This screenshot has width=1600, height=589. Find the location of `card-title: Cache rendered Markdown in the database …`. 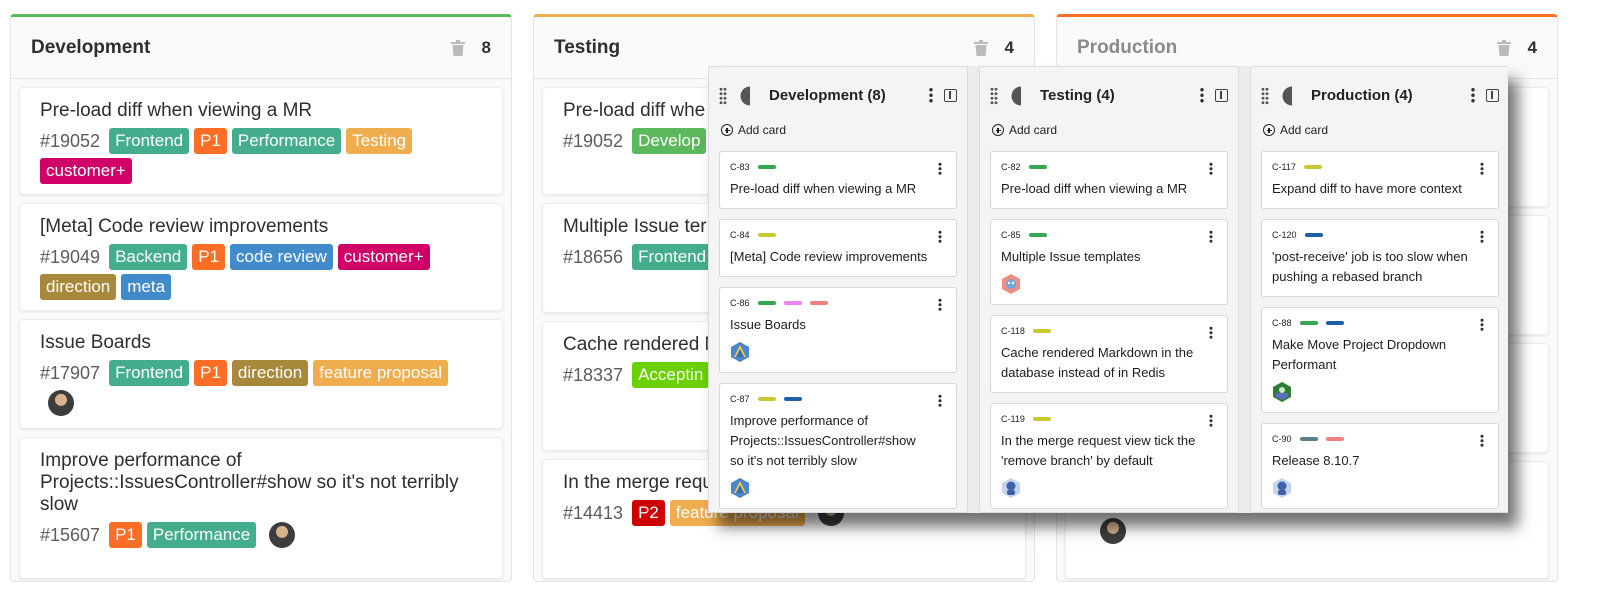

card-title: Cache rendered Markdown in the database … is located at coordinates (1109, 363).